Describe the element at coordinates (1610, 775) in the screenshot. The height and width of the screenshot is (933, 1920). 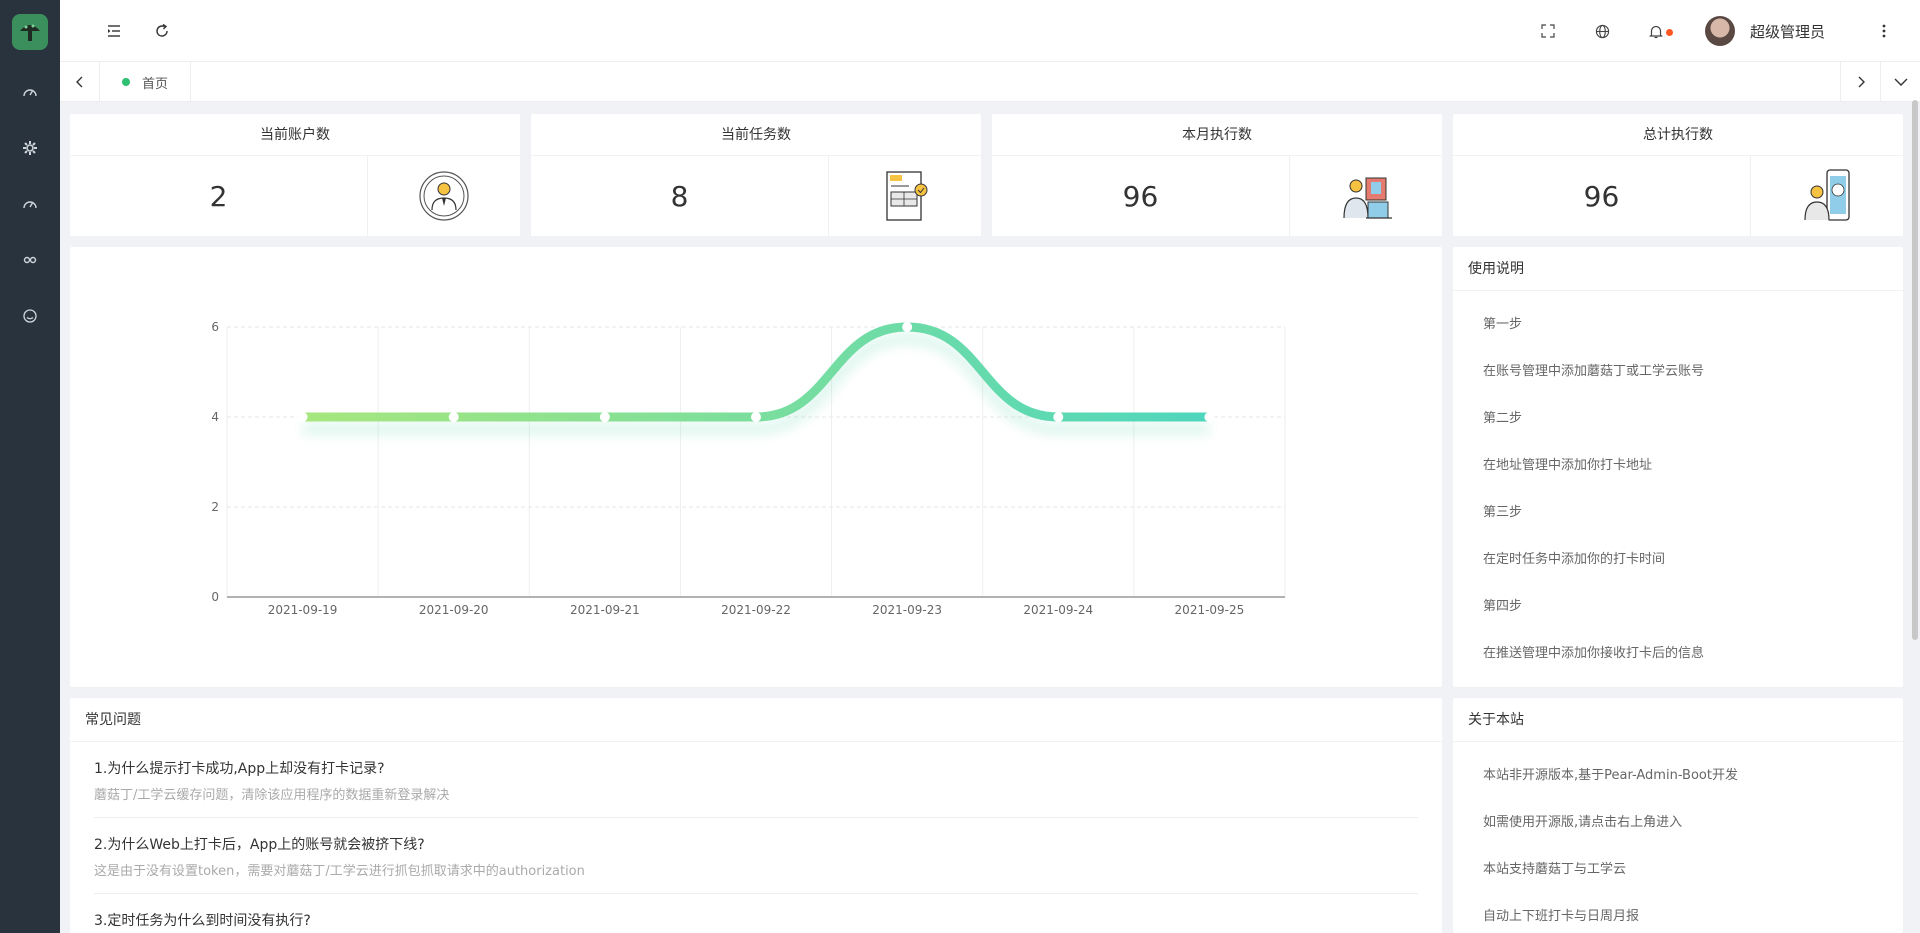
I see `about-item: 本站非开源版本,基于Pear-Admin-Boot开发` at that location.